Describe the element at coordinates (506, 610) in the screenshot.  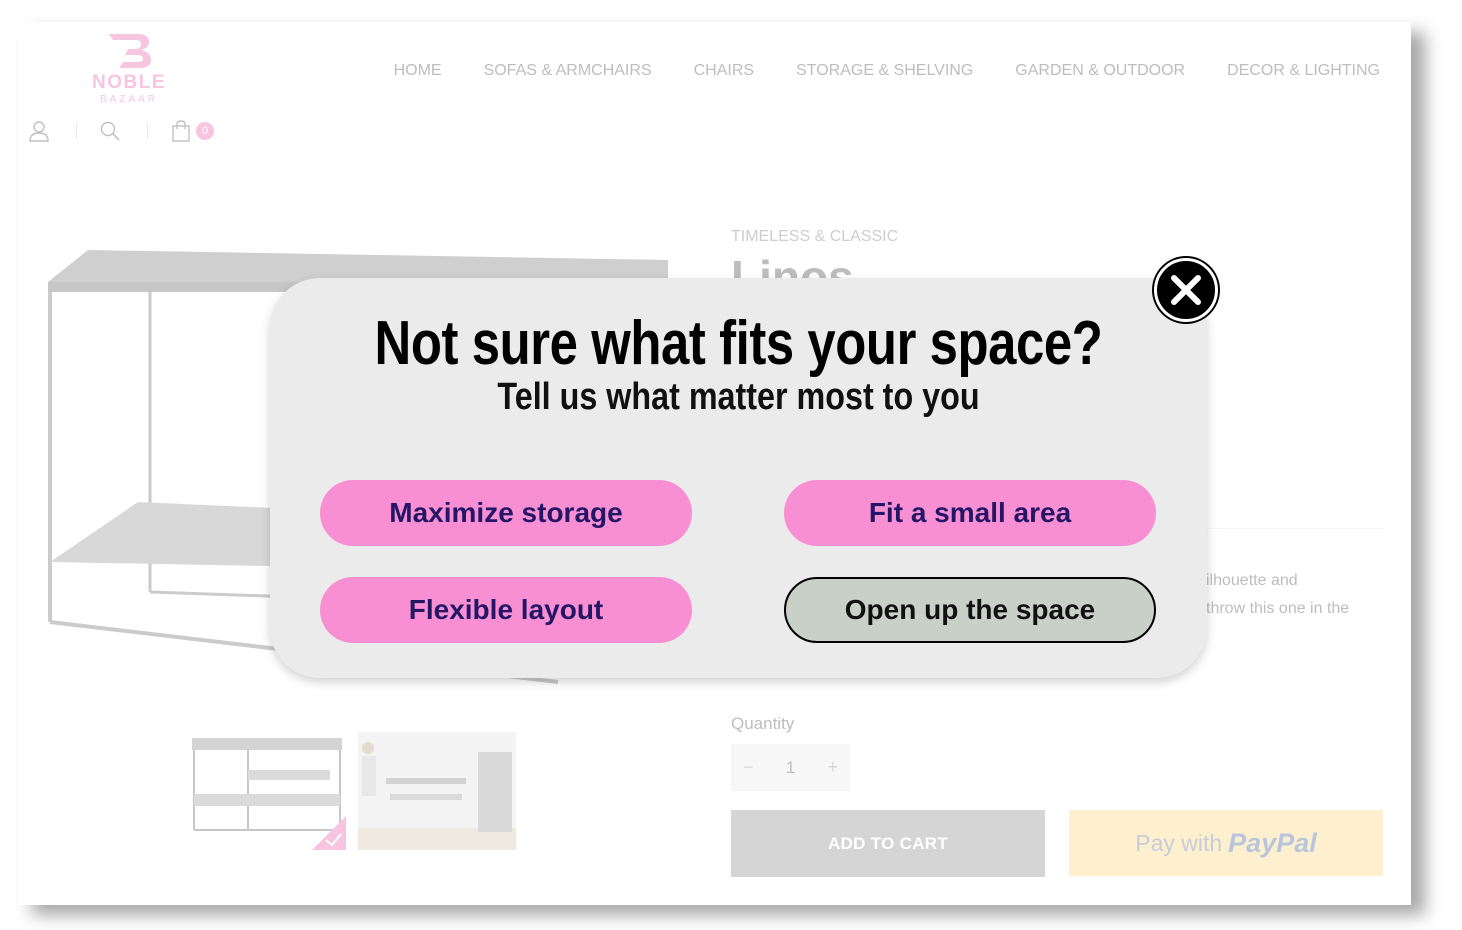
I see `option-flexible-layout-button: Flexible layout` at that location.